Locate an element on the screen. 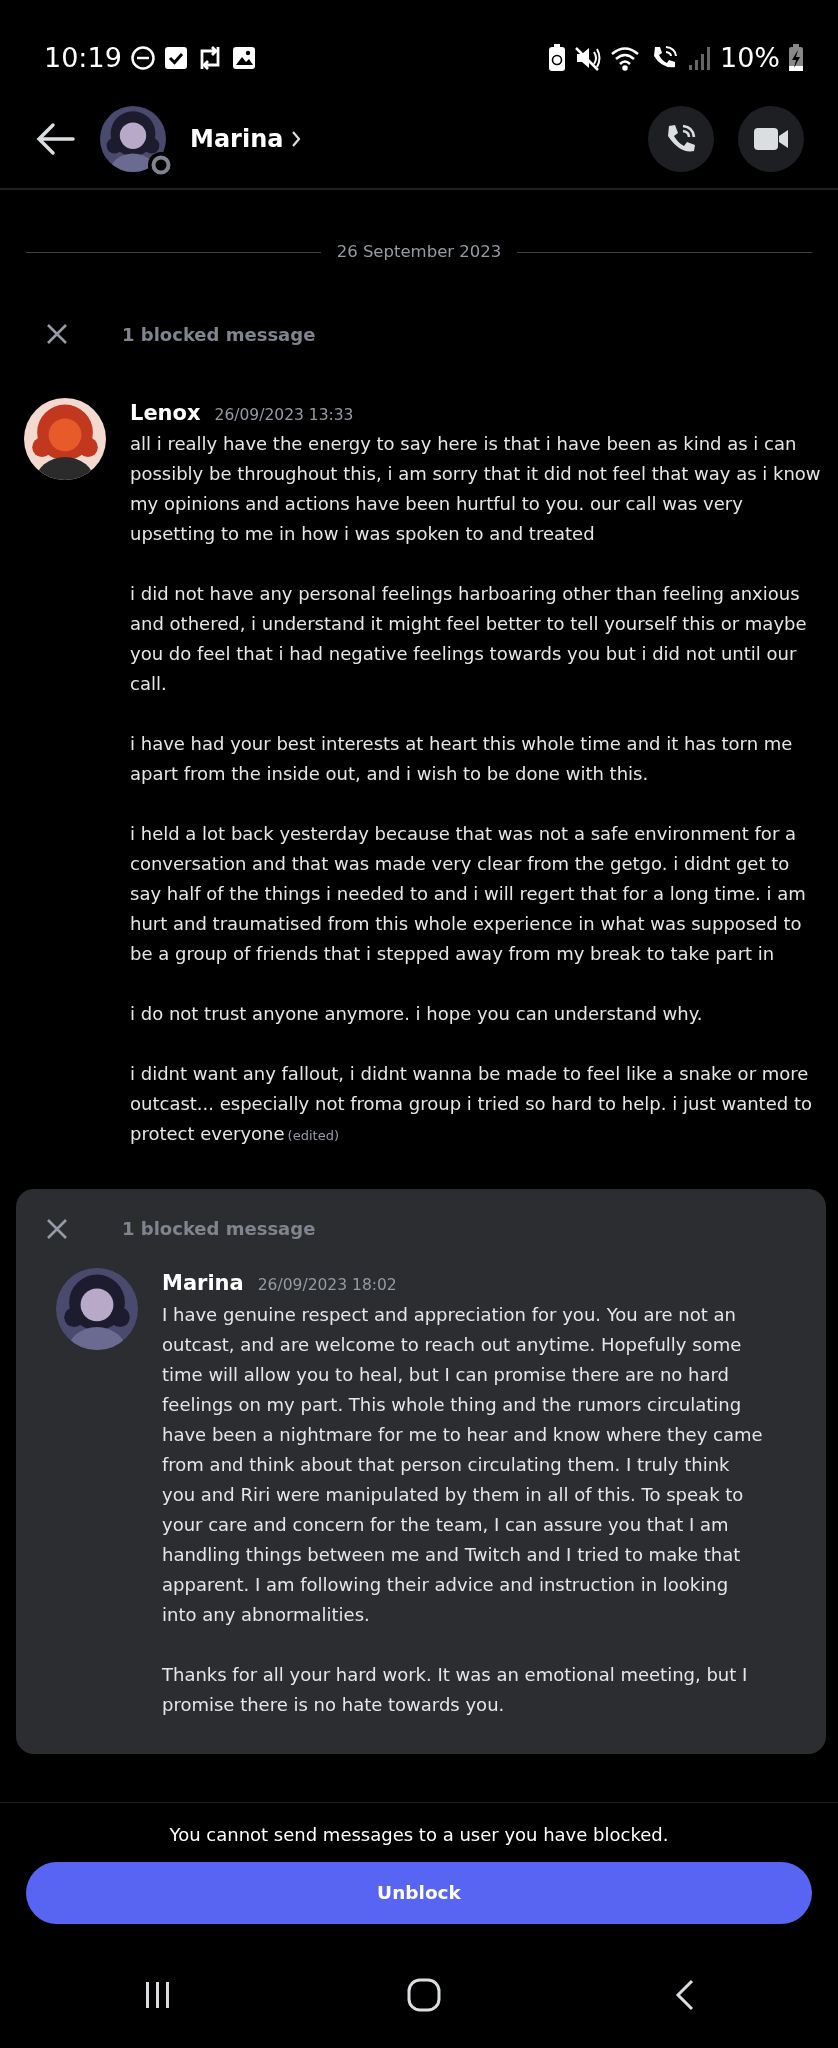 The height and width of the screenshot is (2048, 838). do-not-disturb-icon is located at coordinates (142, 58).